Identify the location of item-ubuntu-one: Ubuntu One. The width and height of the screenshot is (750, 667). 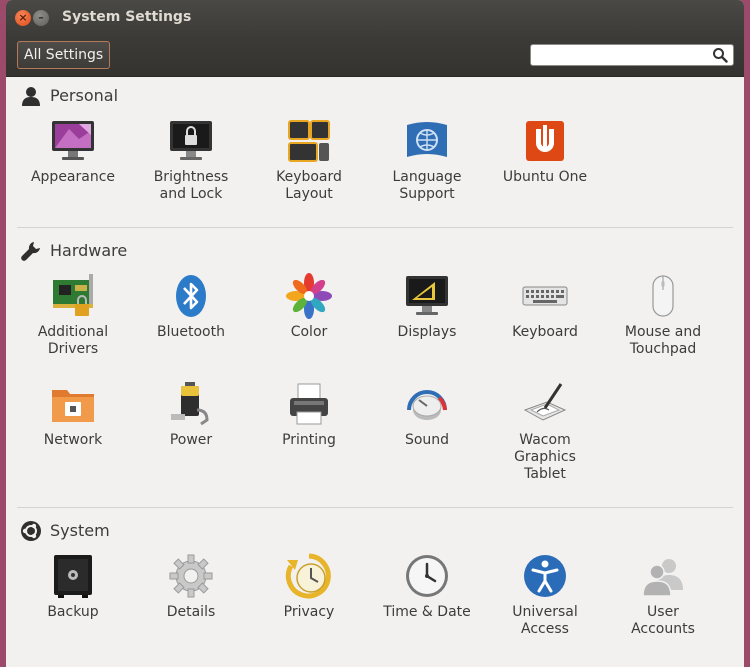
(545, 151).